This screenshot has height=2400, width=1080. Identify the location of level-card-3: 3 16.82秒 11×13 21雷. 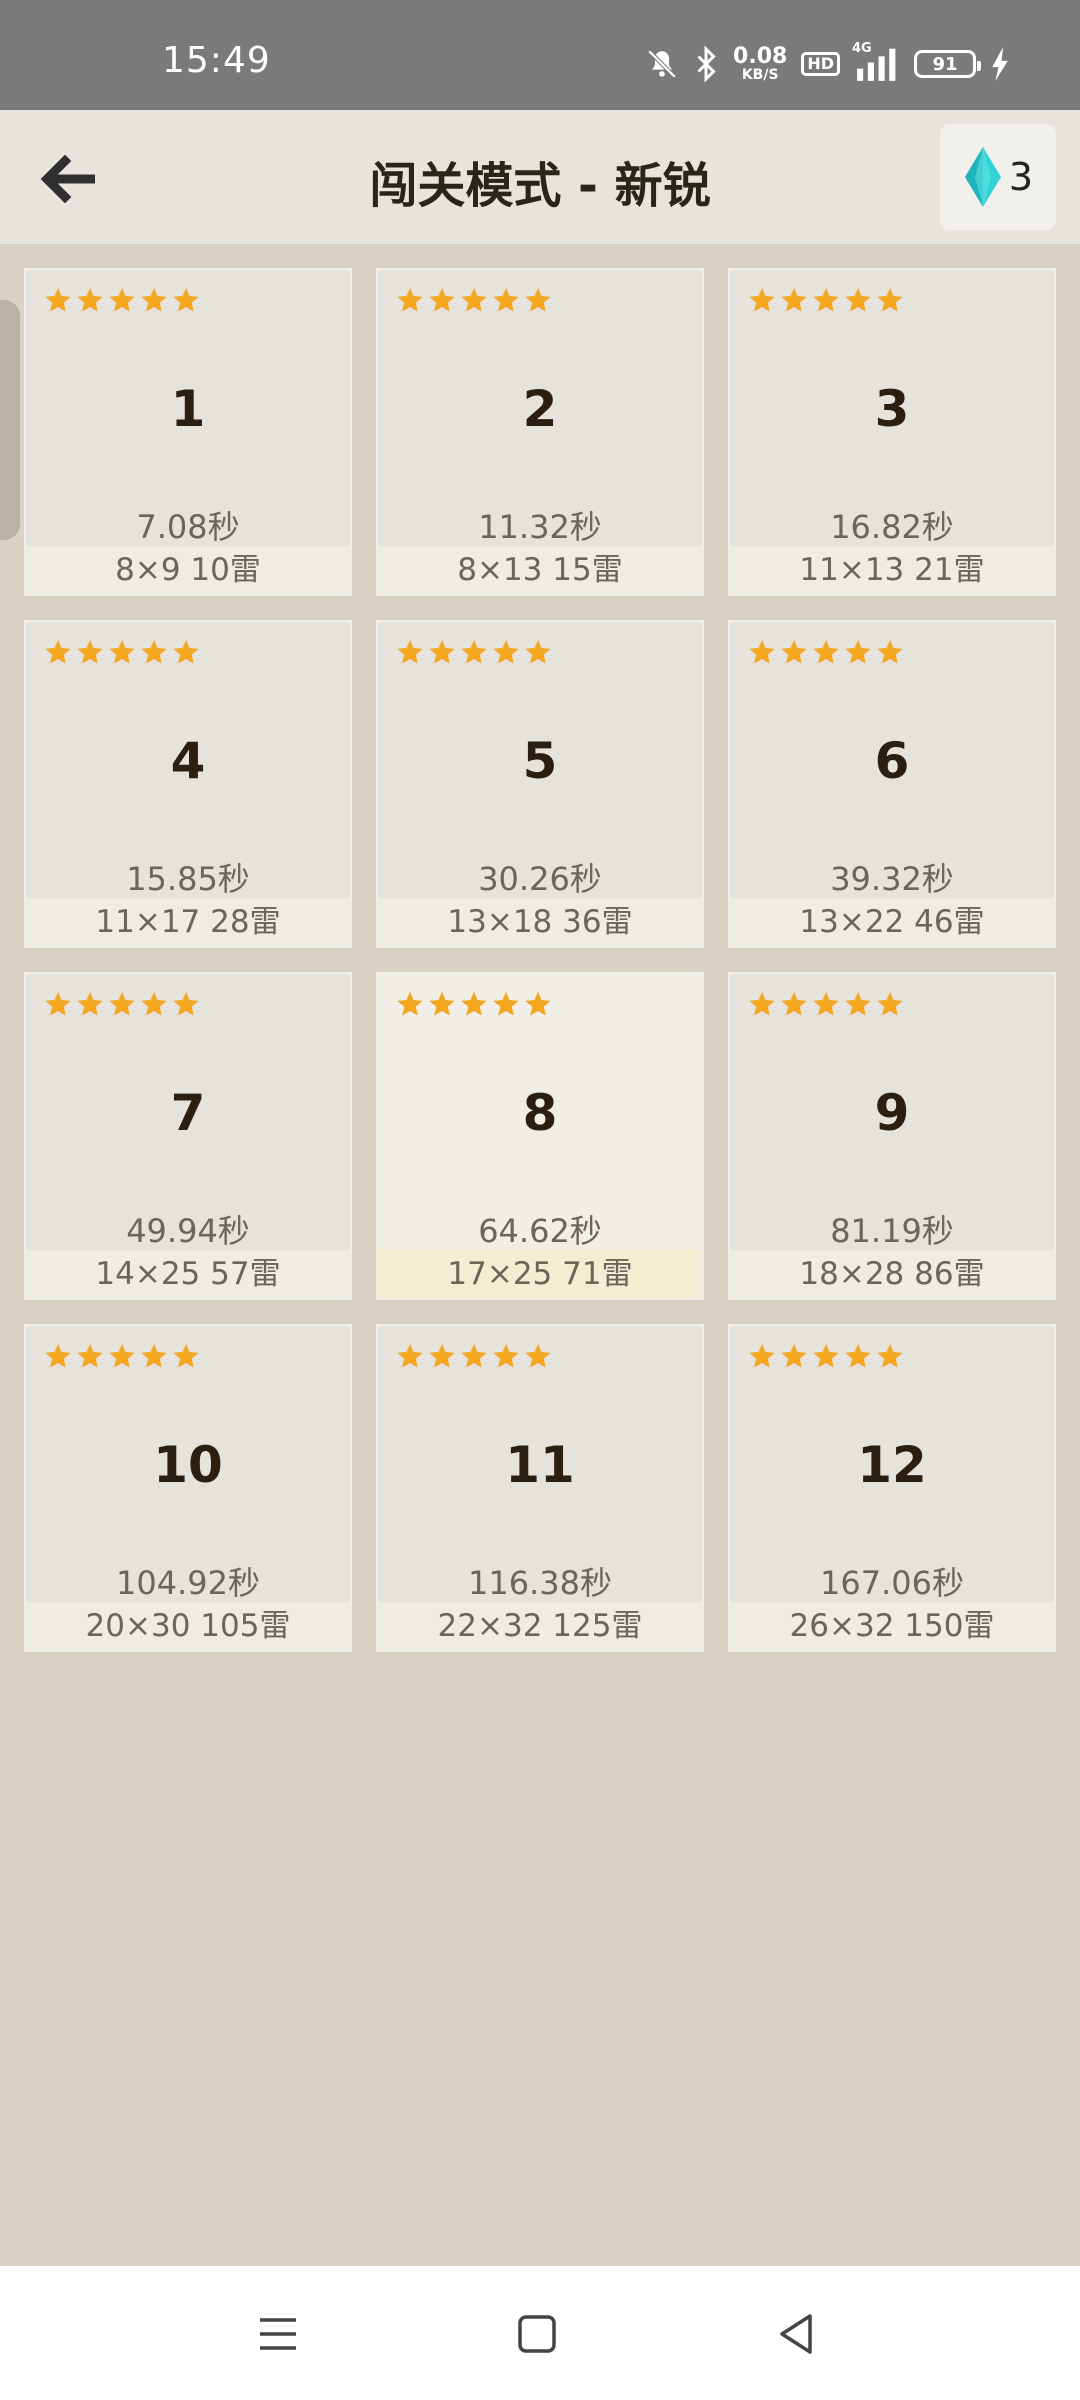
(892, 432).